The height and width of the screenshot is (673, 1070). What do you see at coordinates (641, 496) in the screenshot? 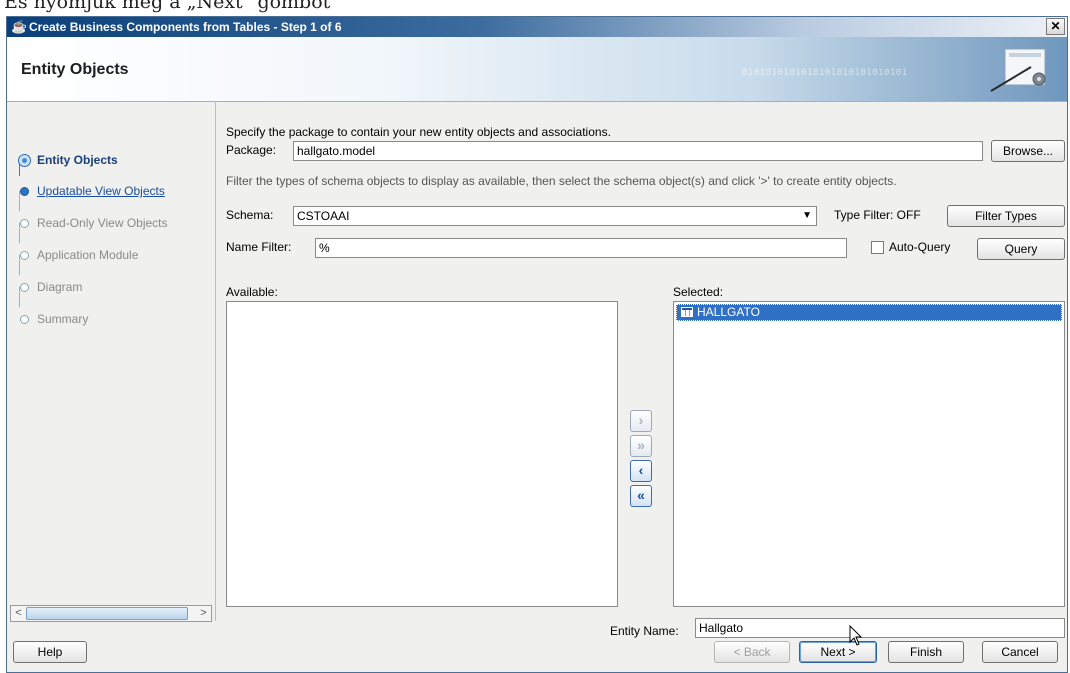
I see `remove-all-button: «` at bounding box center [641, 496].